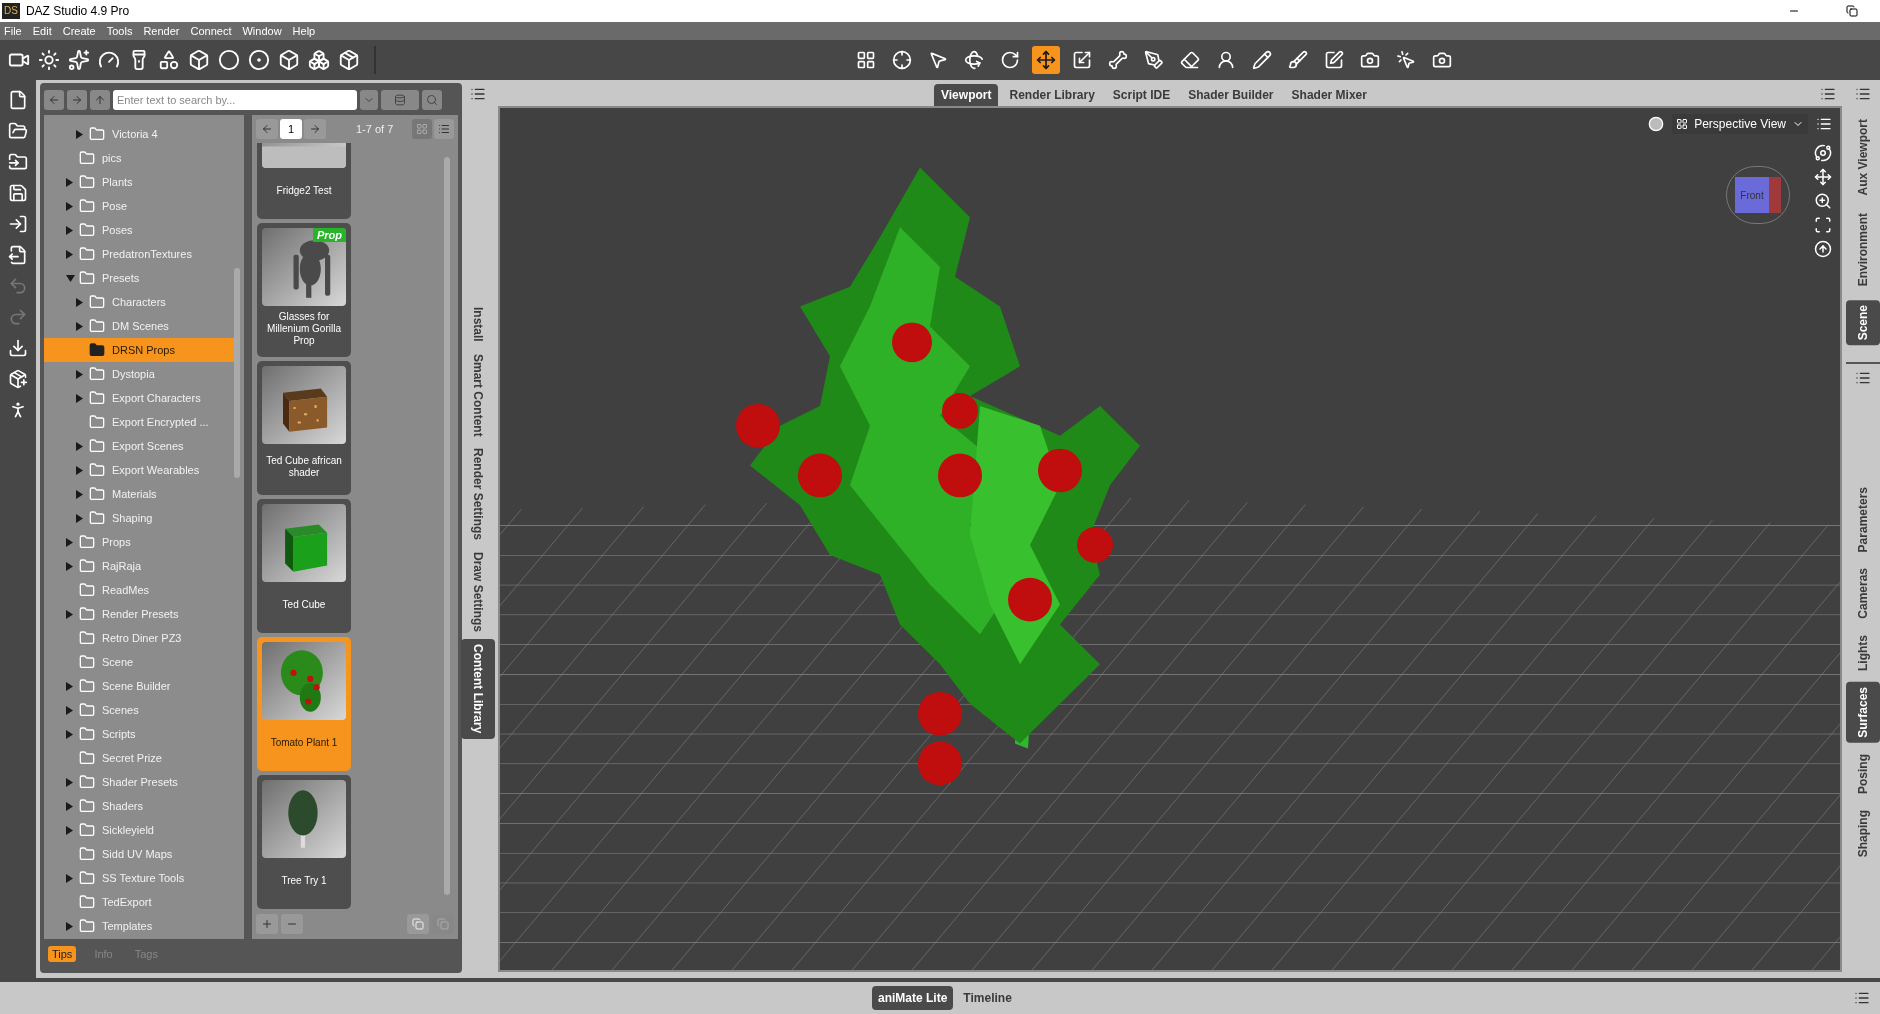 This screenshot has width=1880, height=1014. I want to click on tree-item: TedExport, so click(139, 902).